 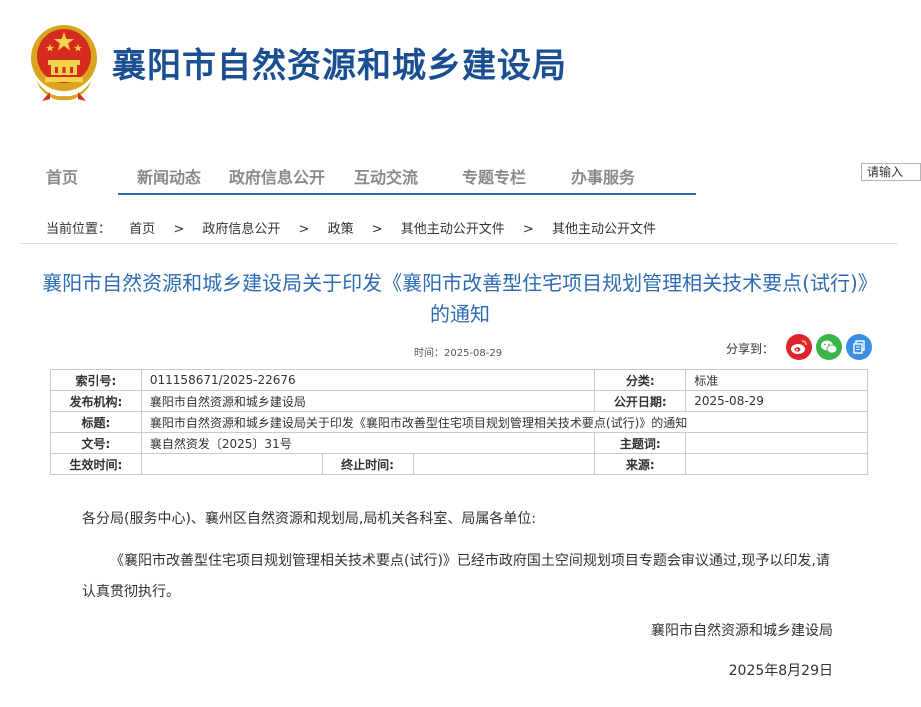 I want to click on share-label: 分享到：, so click(x=750, y=349).